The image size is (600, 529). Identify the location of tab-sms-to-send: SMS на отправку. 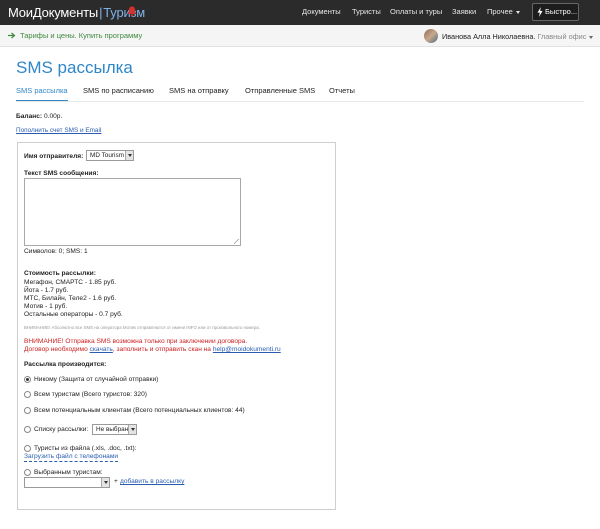
(199, 92).